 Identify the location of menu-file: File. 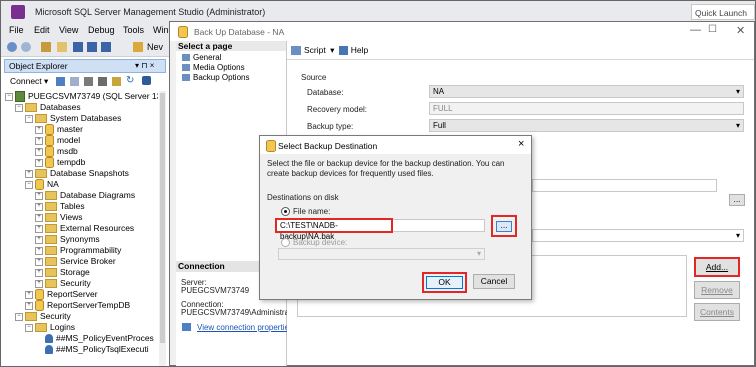
(16, 30).